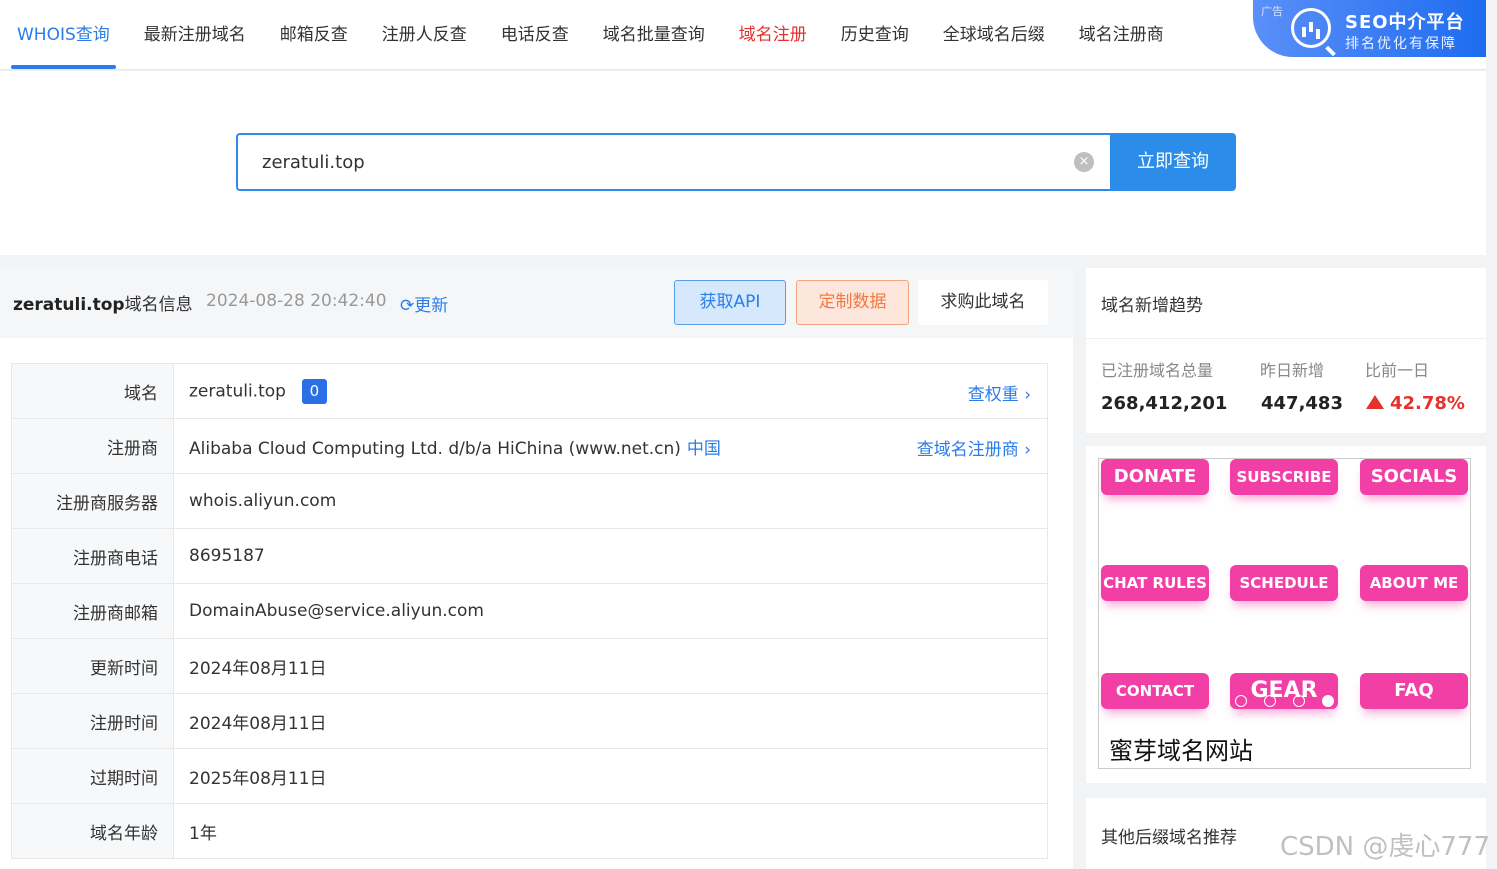 The image size is (1497, 869). I want to click on buy-domain-button: 求购此域名, so click(983, 302).